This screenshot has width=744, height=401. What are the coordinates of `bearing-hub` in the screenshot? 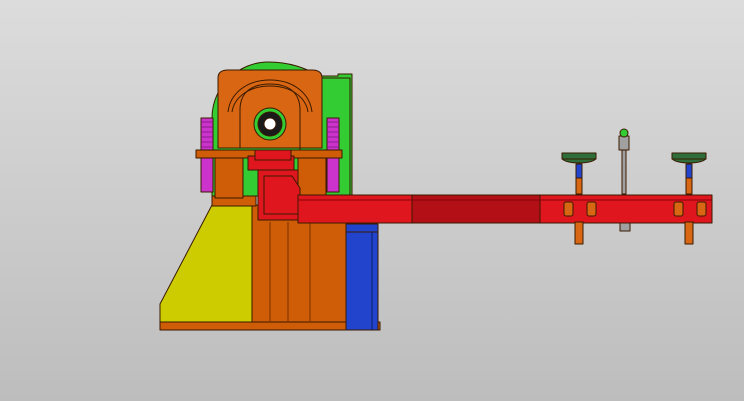 It's located at (270, 124).